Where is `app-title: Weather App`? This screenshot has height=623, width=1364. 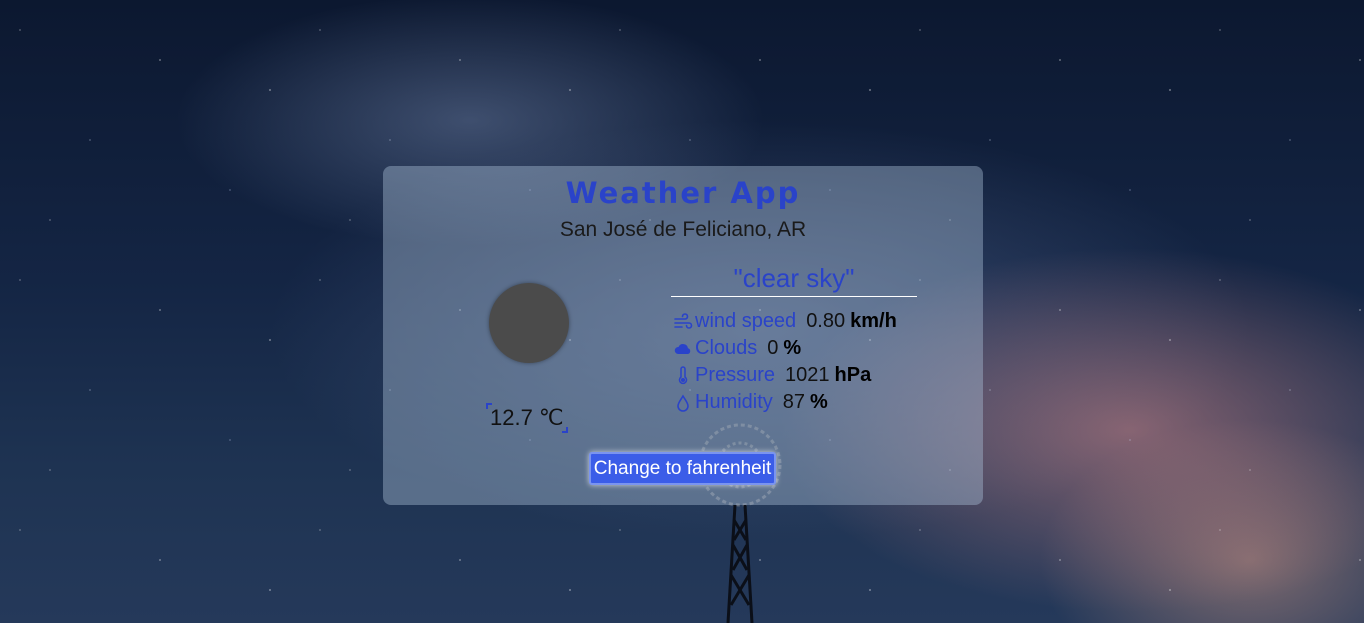
app-title: Weather App is located at coordinates (683, 193).